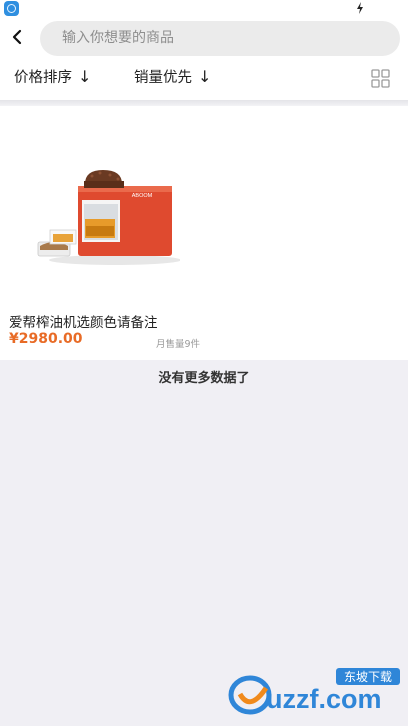  Describe the element at coordinates (163, 78) in the screenshot. I see `sort-sales-label: 销量优先` at that location.